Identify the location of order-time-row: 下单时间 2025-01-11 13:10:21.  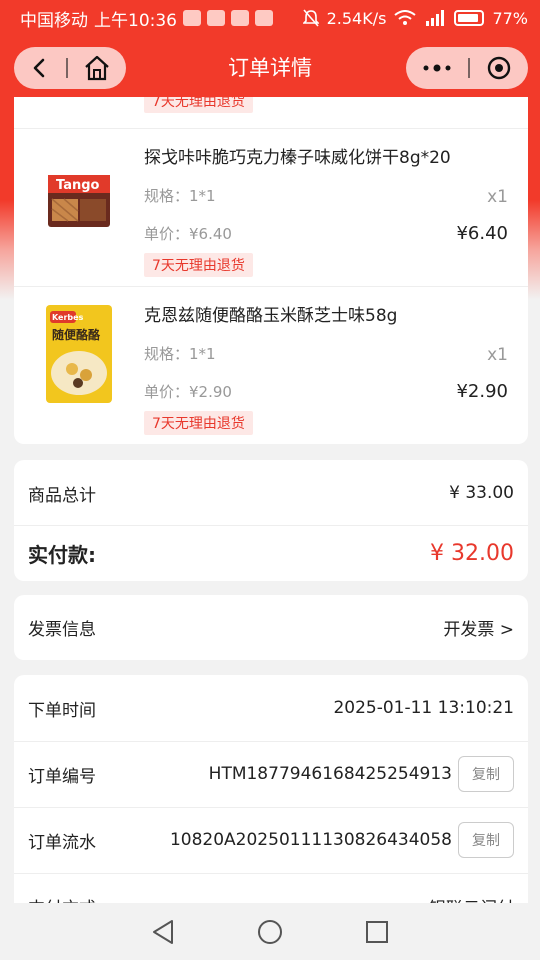
(271, 708).